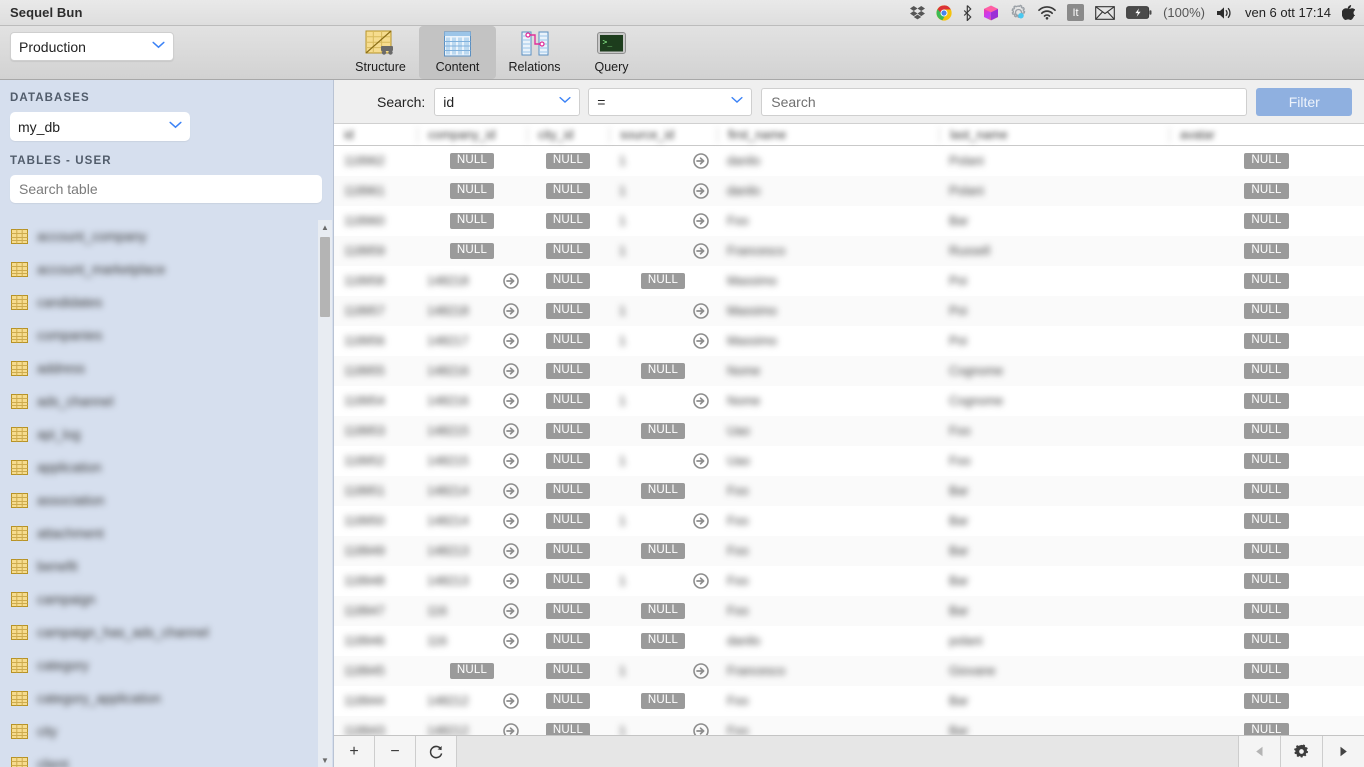 The image size is (1364, 767). I want to click on grid-cell: Poi, so click(1054, 311).